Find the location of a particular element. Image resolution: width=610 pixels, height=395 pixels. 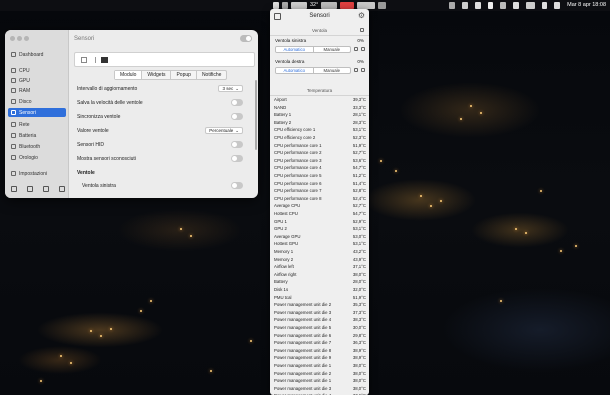

sensor-name: CPU performance core 4 is located at coordinates (298, 168).